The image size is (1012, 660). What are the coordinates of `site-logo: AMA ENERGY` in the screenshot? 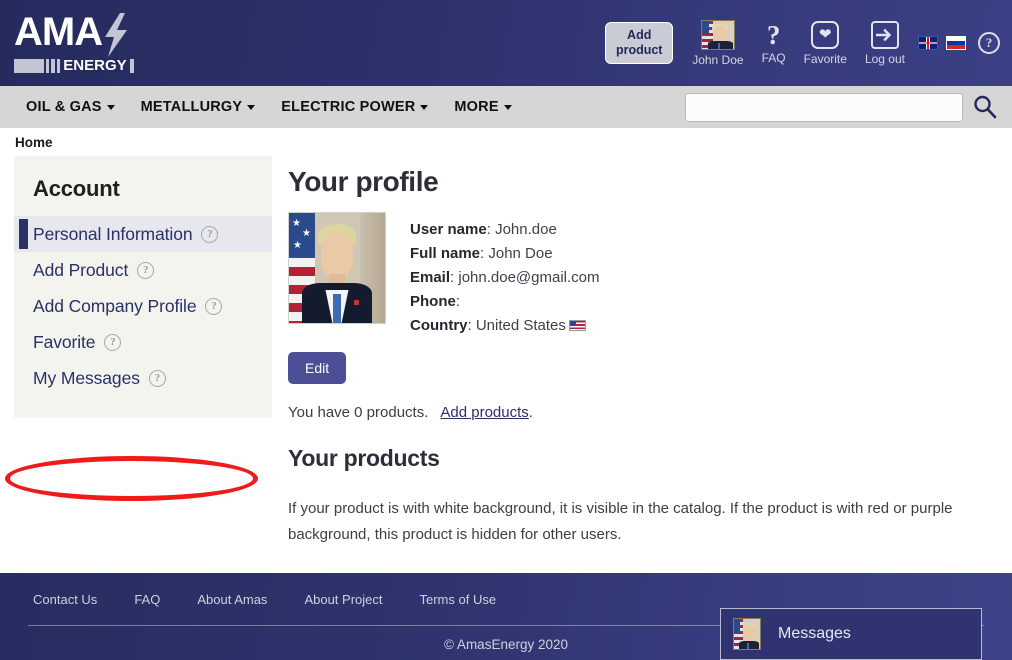 It's located at (75, 43).